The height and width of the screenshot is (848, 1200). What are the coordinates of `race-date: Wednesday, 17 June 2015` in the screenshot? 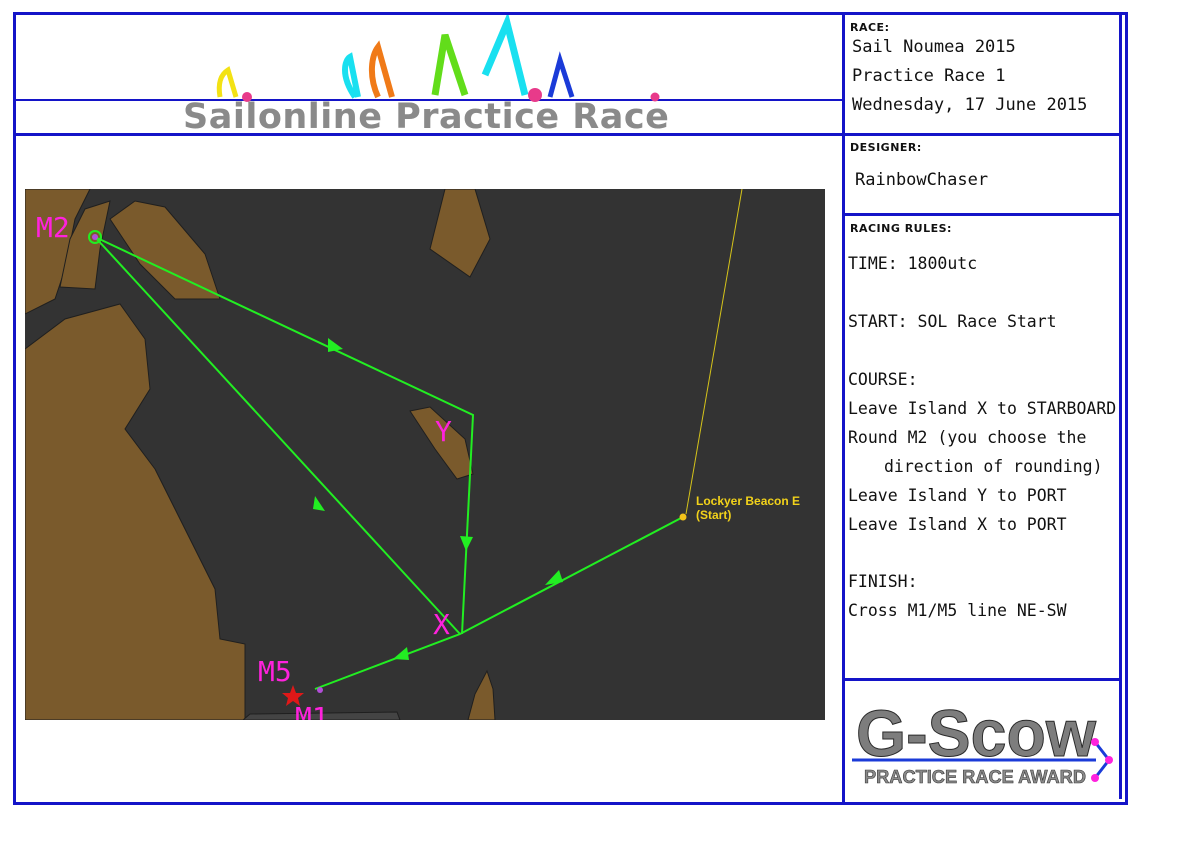 It's located at (970, 105).